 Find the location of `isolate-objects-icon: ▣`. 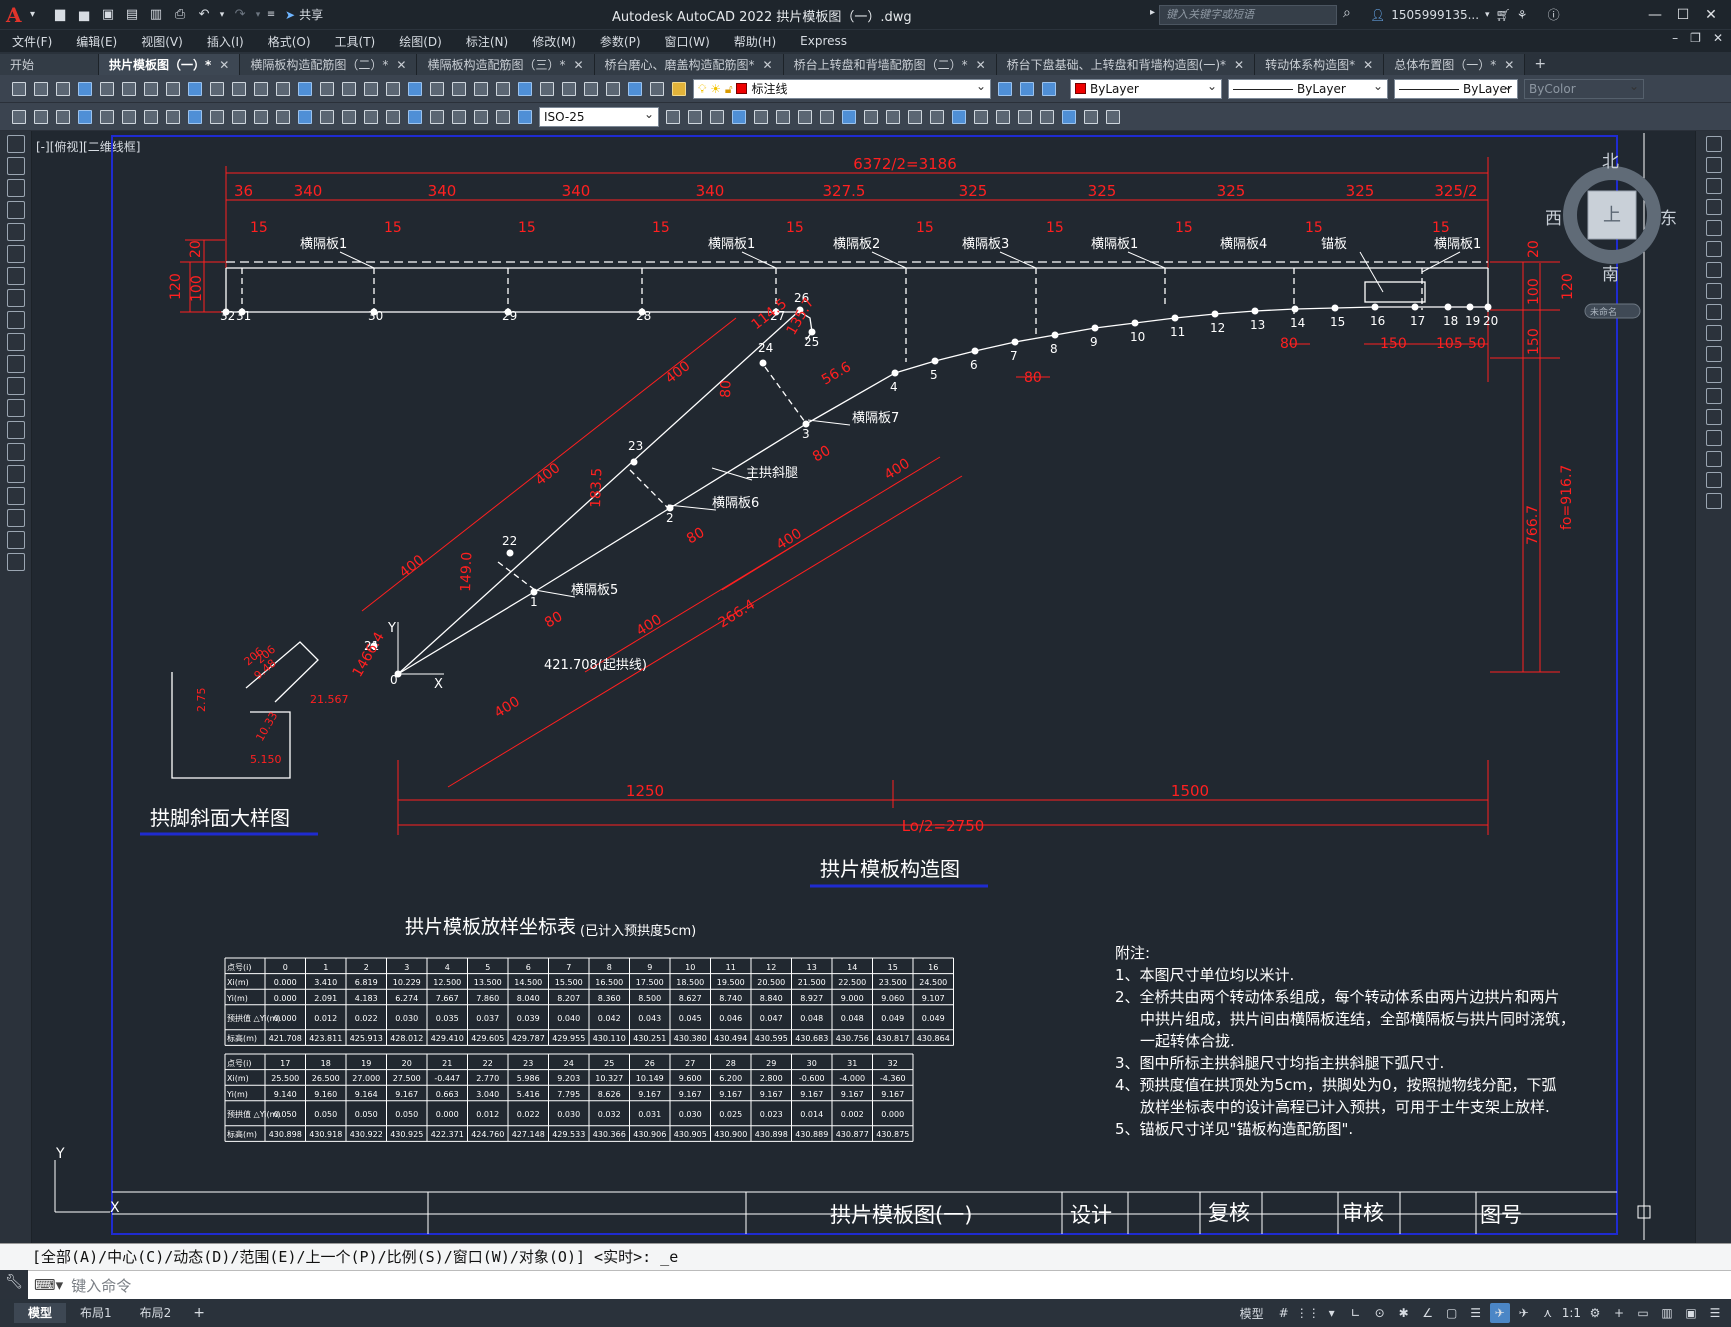

isolate-objects-icon: ▣ is located at coordinates (1691, 1313).